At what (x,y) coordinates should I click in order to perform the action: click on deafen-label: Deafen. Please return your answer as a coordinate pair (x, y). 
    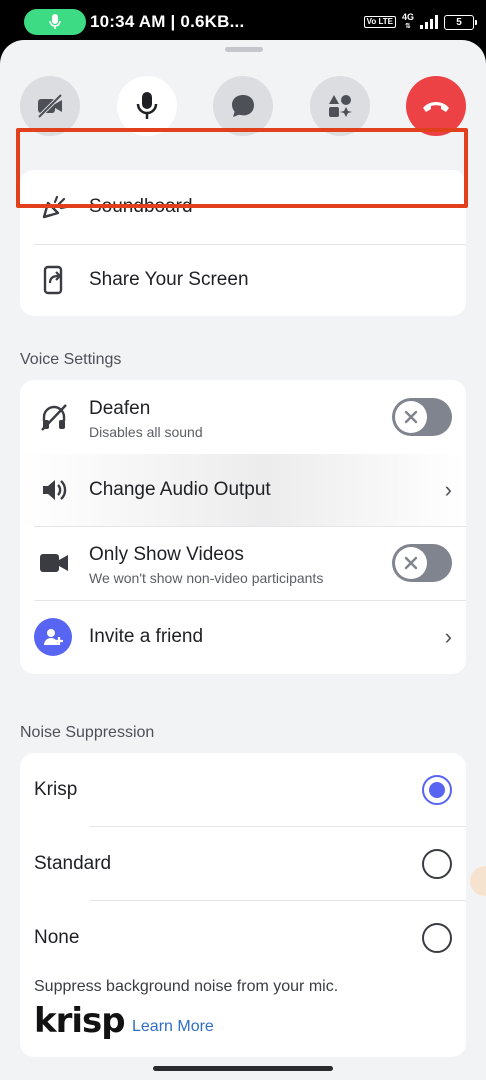
    Looking at the image, I should click on (120, 408).